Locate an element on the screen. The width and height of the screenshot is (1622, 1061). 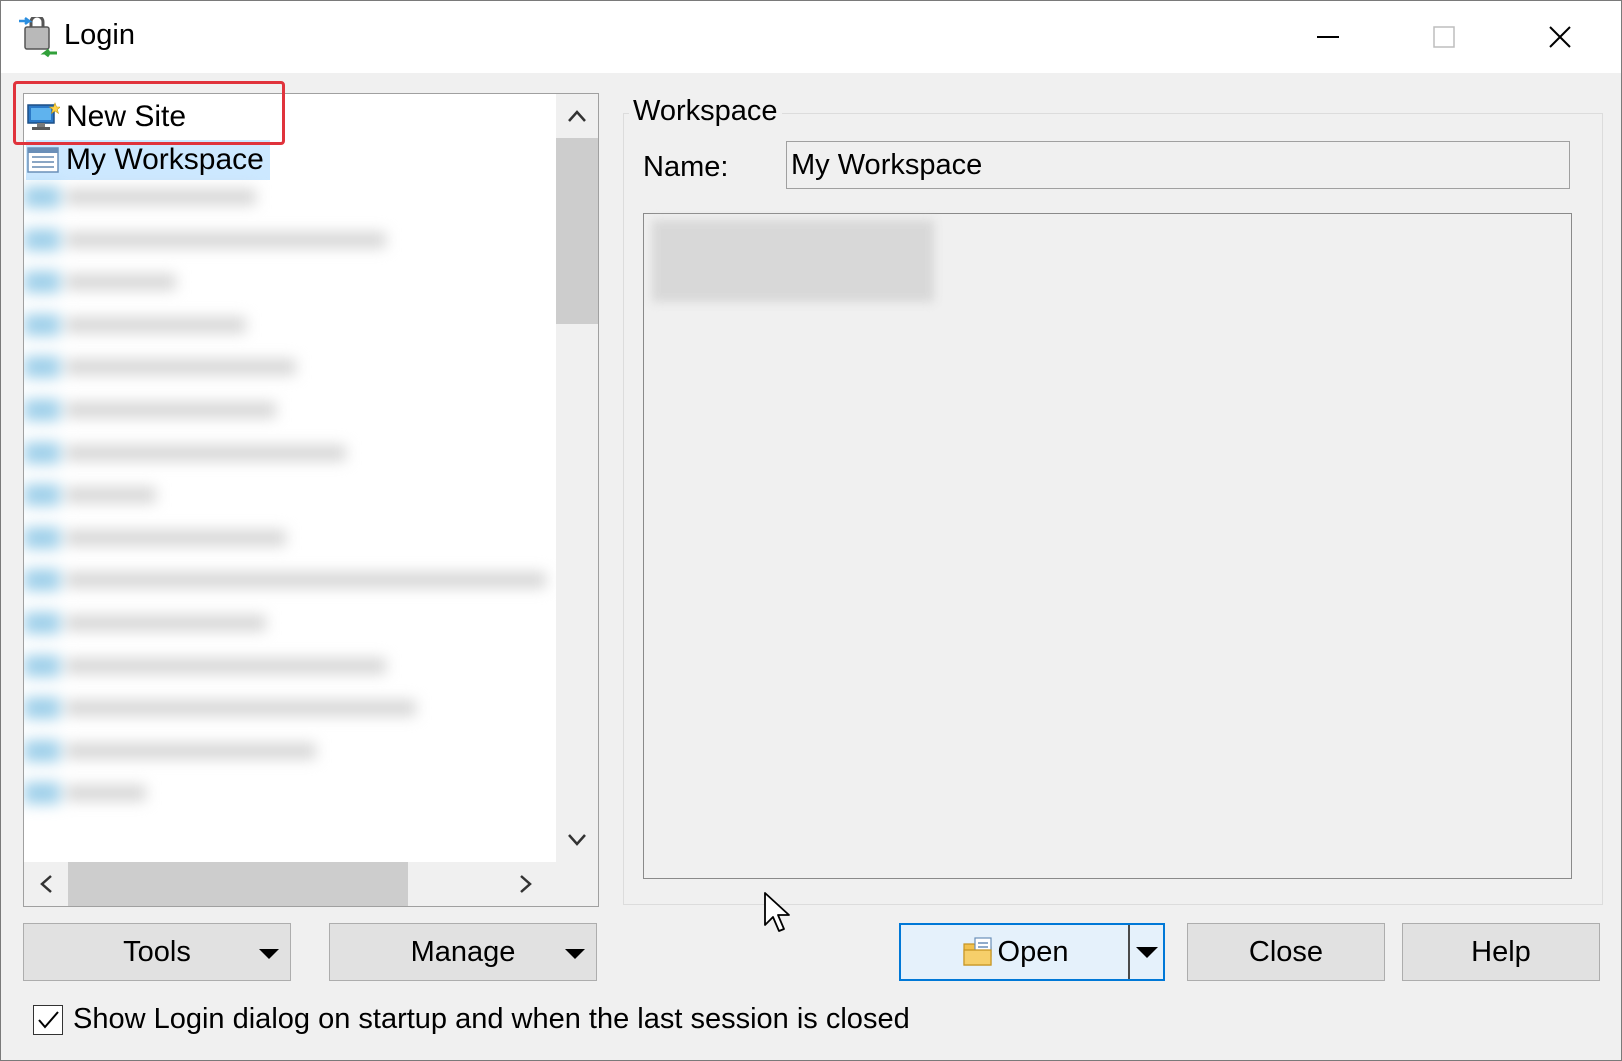
horizontal-scroll-thumb is located at coordinates (238, 884).